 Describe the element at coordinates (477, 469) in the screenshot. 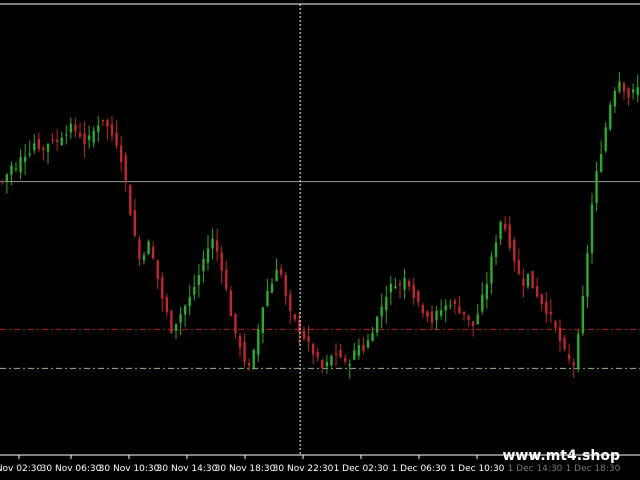

I see `time-axis-label: 1 Dec 10:30` at that location.